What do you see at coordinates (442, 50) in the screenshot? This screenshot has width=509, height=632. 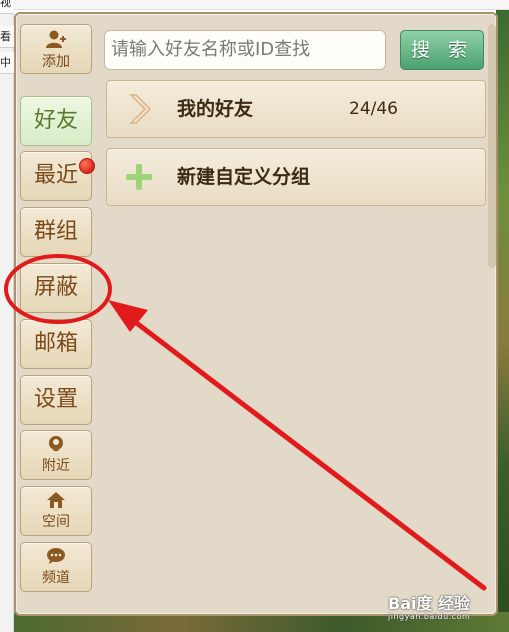 I see `search-button: 搜 索` at bounding box center [442, 50].